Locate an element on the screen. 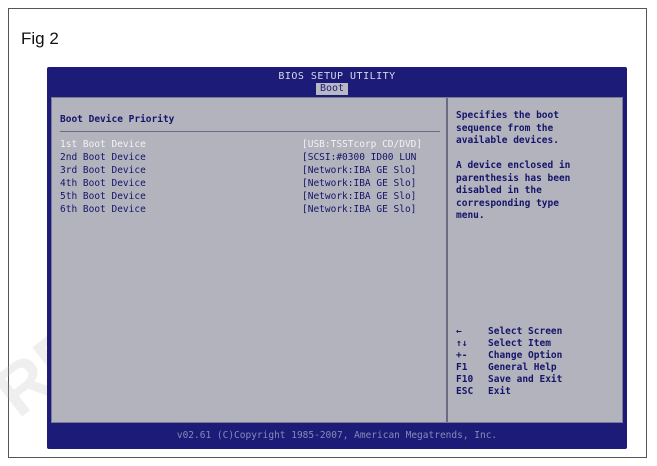 The height and width of the screenshot is (466, 657). key-hint-select-screen: ← Select Screen is located at coordinates (536, 332).